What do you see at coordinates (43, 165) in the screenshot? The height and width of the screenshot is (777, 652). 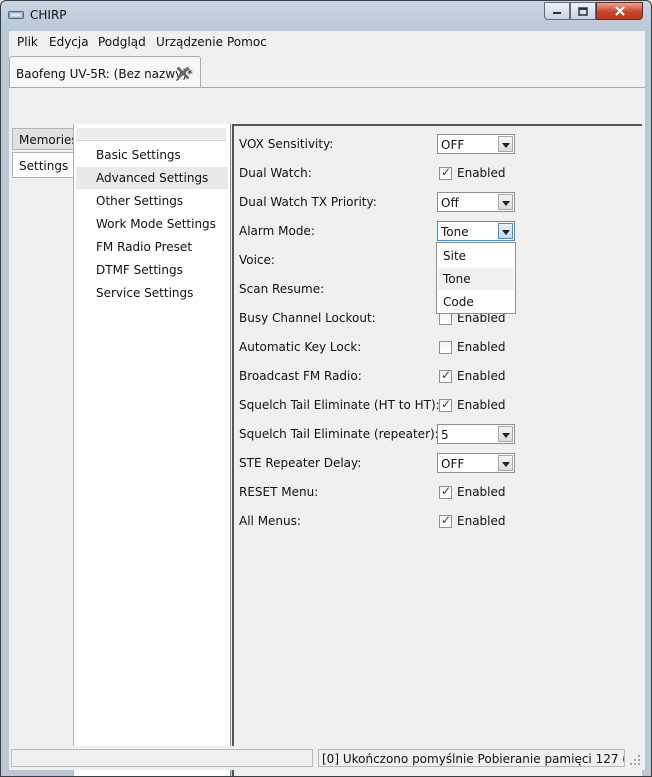 I see `tab-settings: Settings` at bounding box center [43, 165].